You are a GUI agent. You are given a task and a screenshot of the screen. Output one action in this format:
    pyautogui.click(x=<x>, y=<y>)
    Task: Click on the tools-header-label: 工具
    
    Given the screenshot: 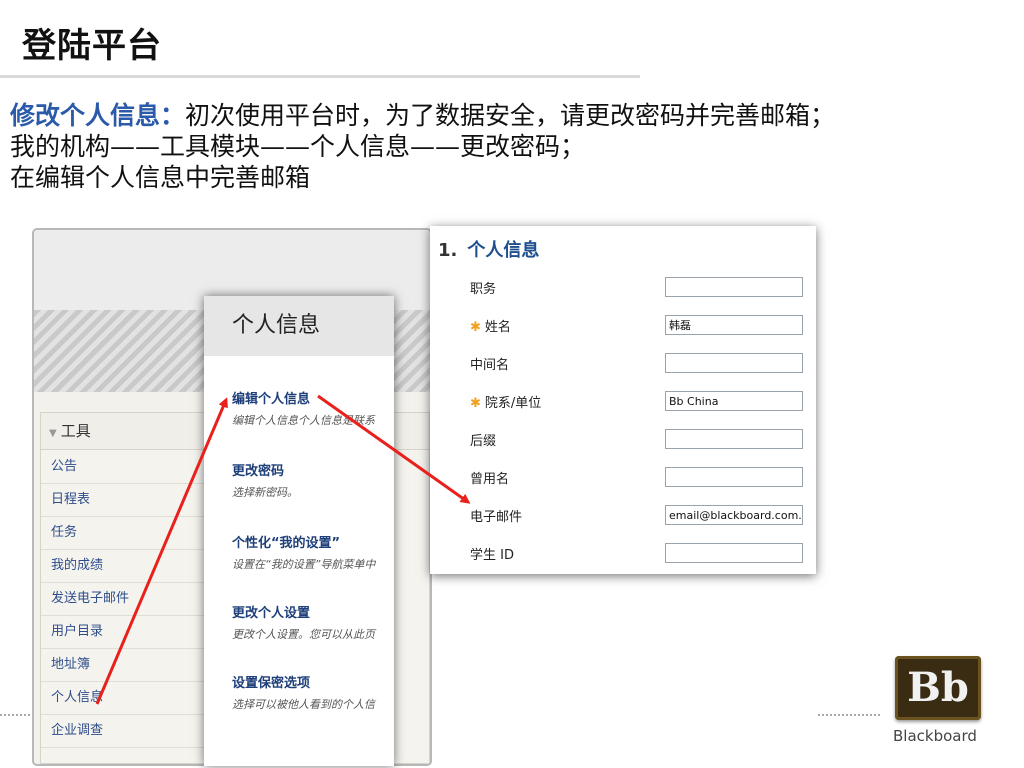 What is the action you would take?
    pyautogui.click(x=75, y=431)
    